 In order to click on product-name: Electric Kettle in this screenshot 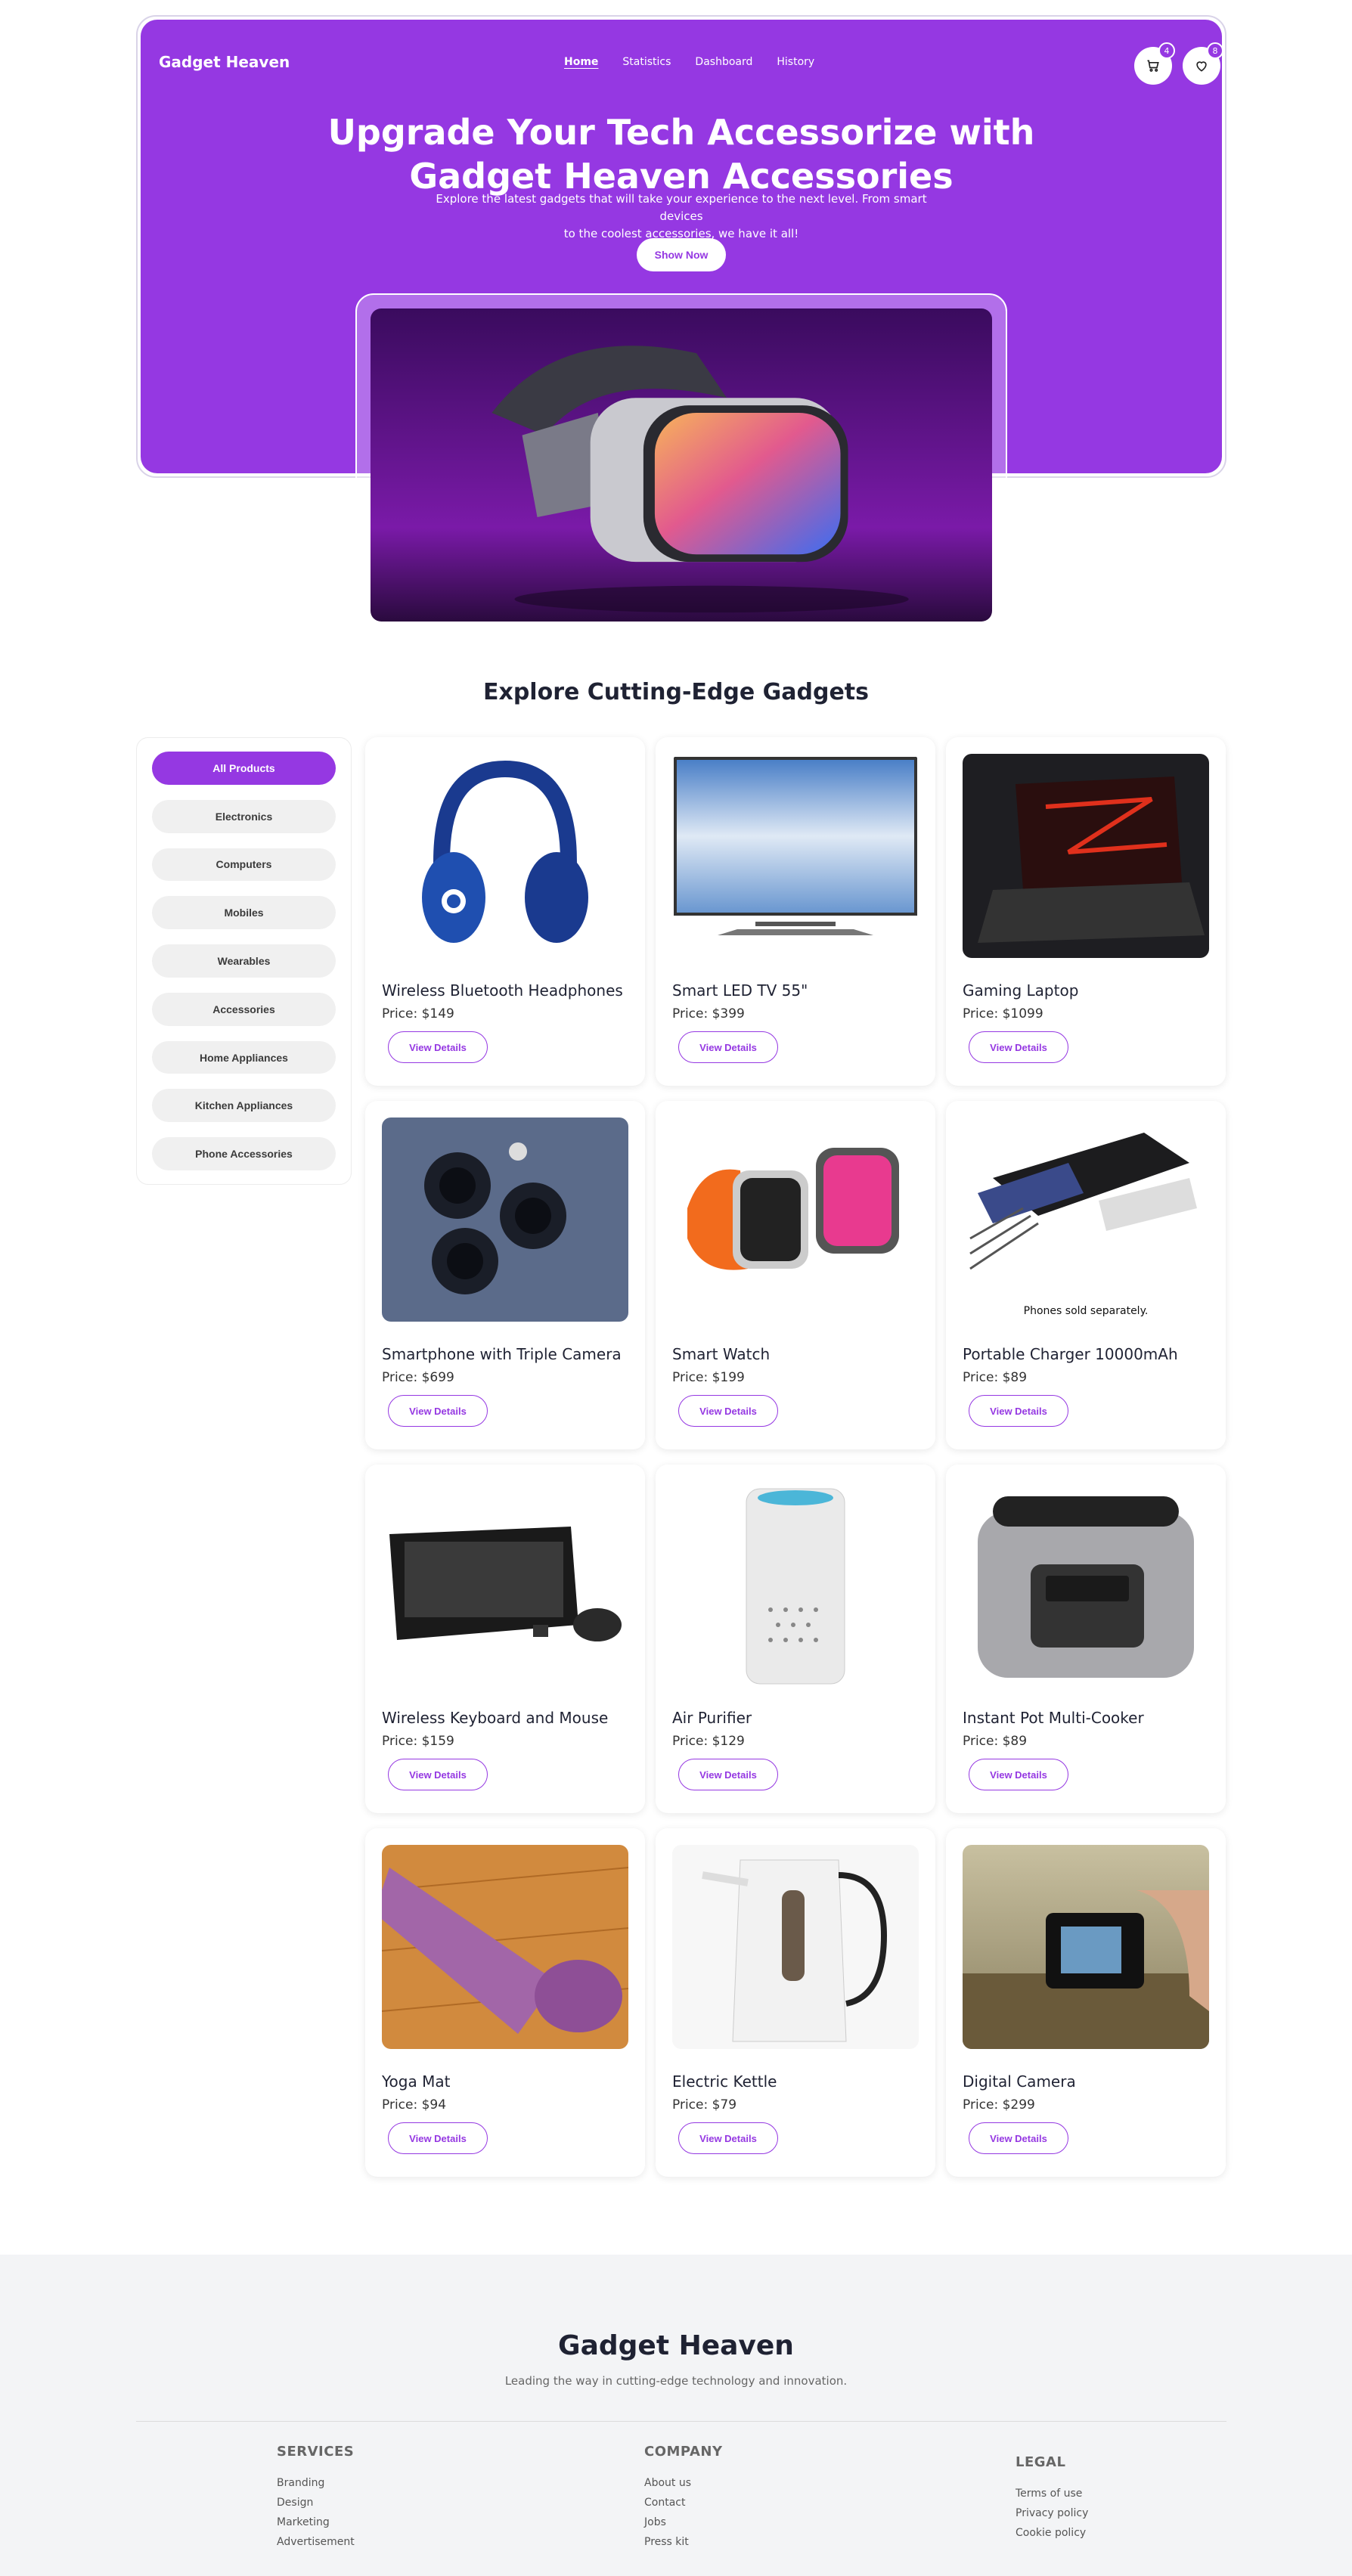, I will do `click(724, 2081)`.